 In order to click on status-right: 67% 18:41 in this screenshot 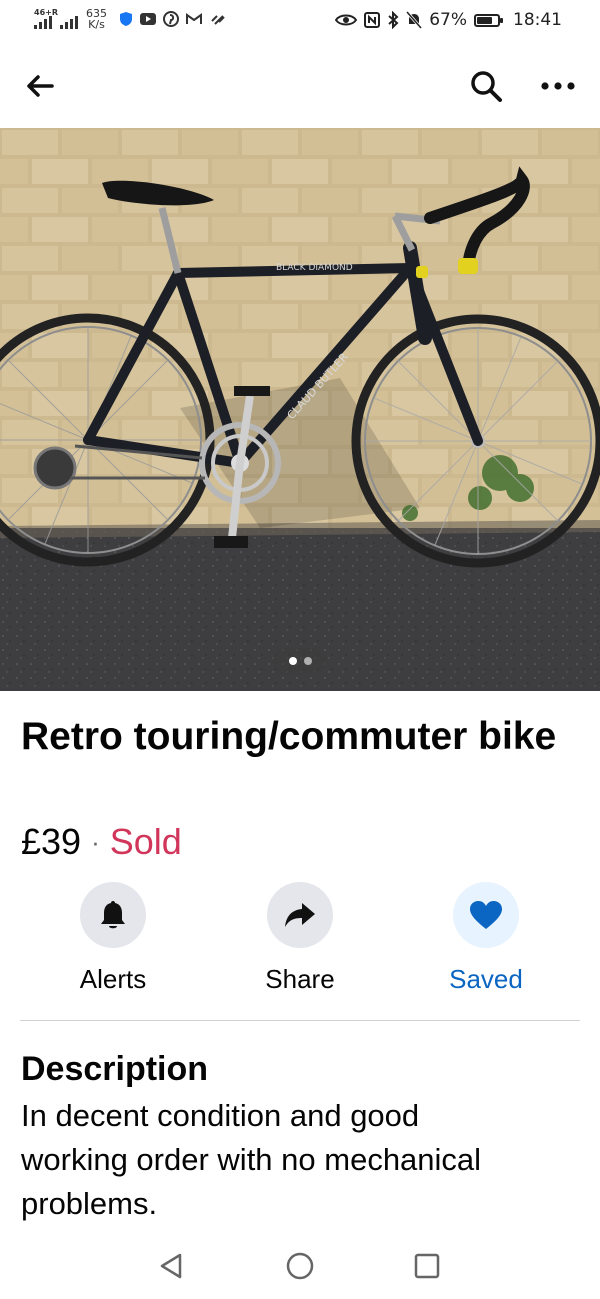, I will do `click(448, 20)`.